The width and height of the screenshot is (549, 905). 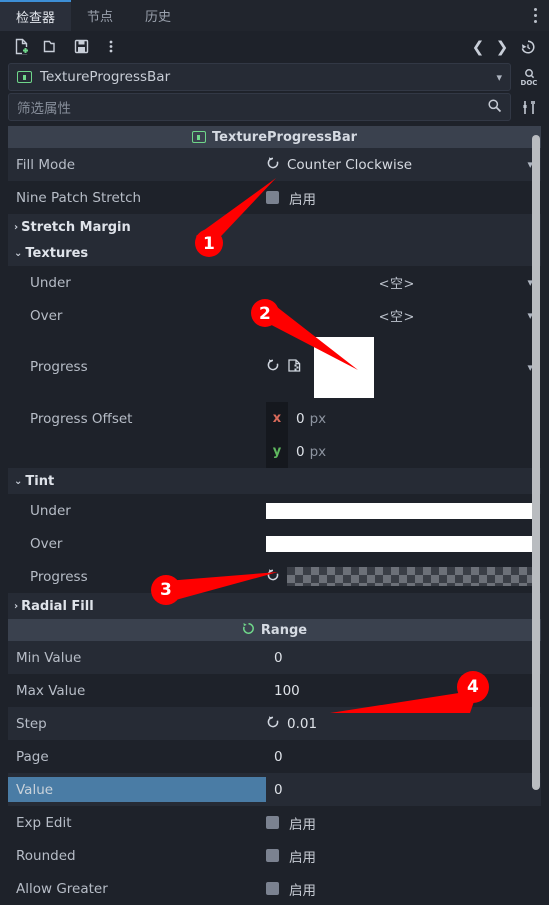 I want to click on fill-mode-value: Counter Clockwise, so click(x=350, y=164).